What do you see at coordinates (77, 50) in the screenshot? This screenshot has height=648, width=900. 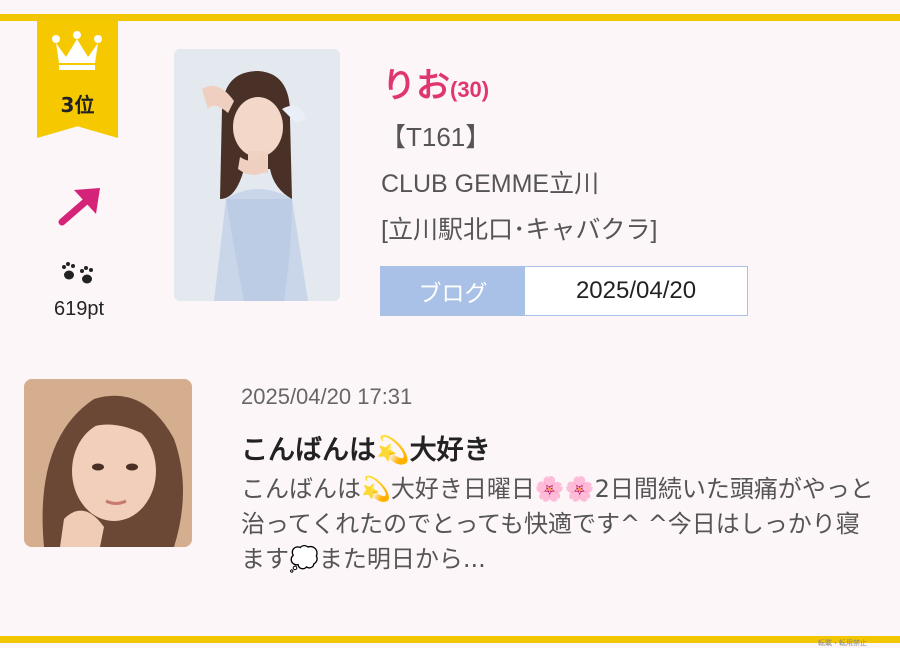 I see `crown-icon` at bounding box center [77, 50].